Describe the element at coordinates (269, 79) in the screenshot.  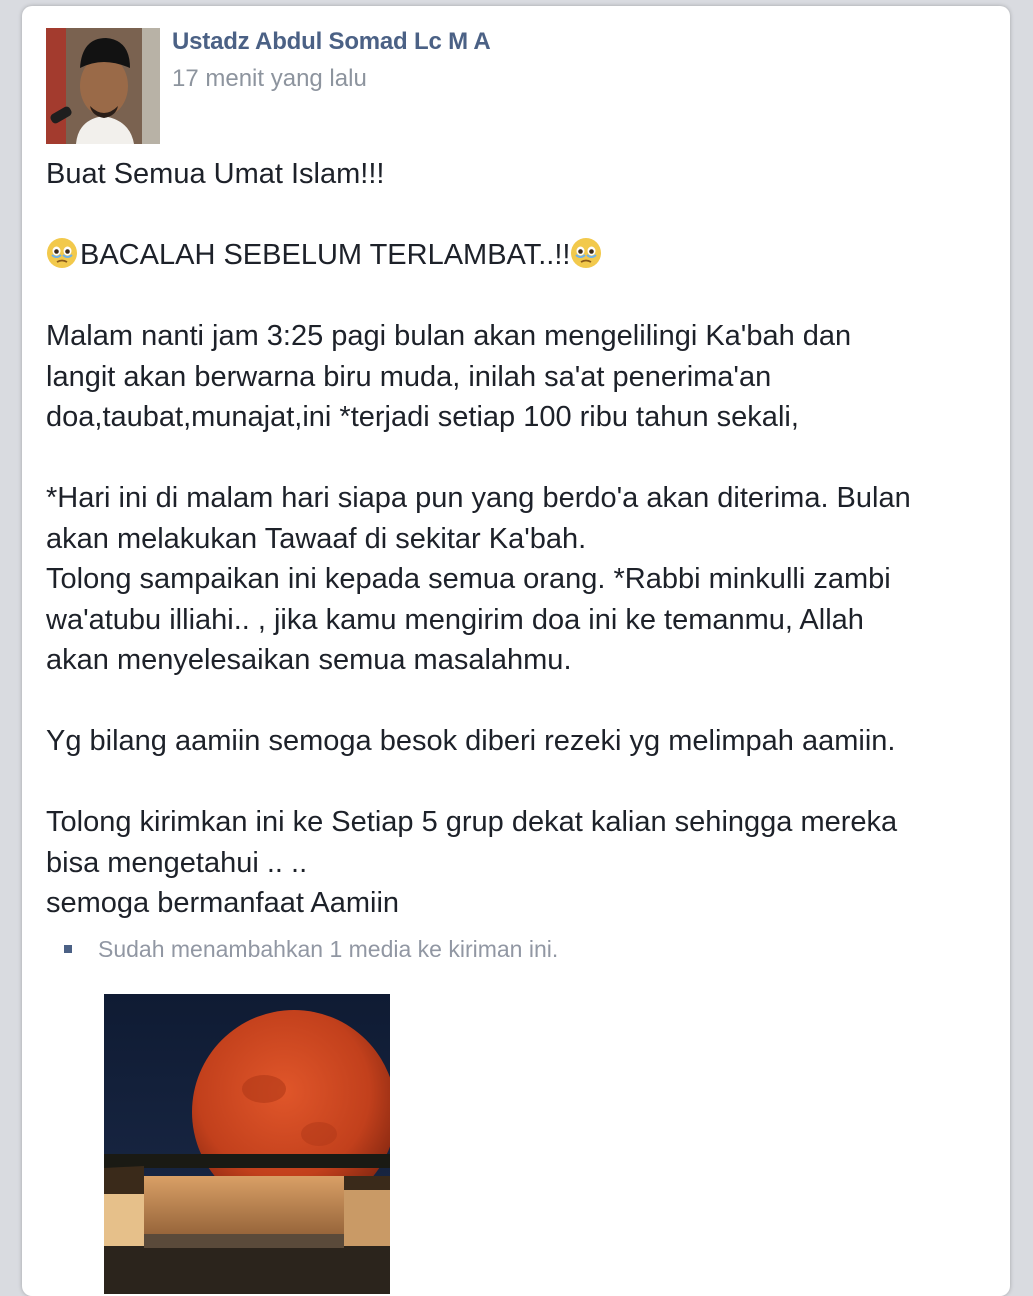
I see `post-timestamp: 17 menit yang lalu` at that location.